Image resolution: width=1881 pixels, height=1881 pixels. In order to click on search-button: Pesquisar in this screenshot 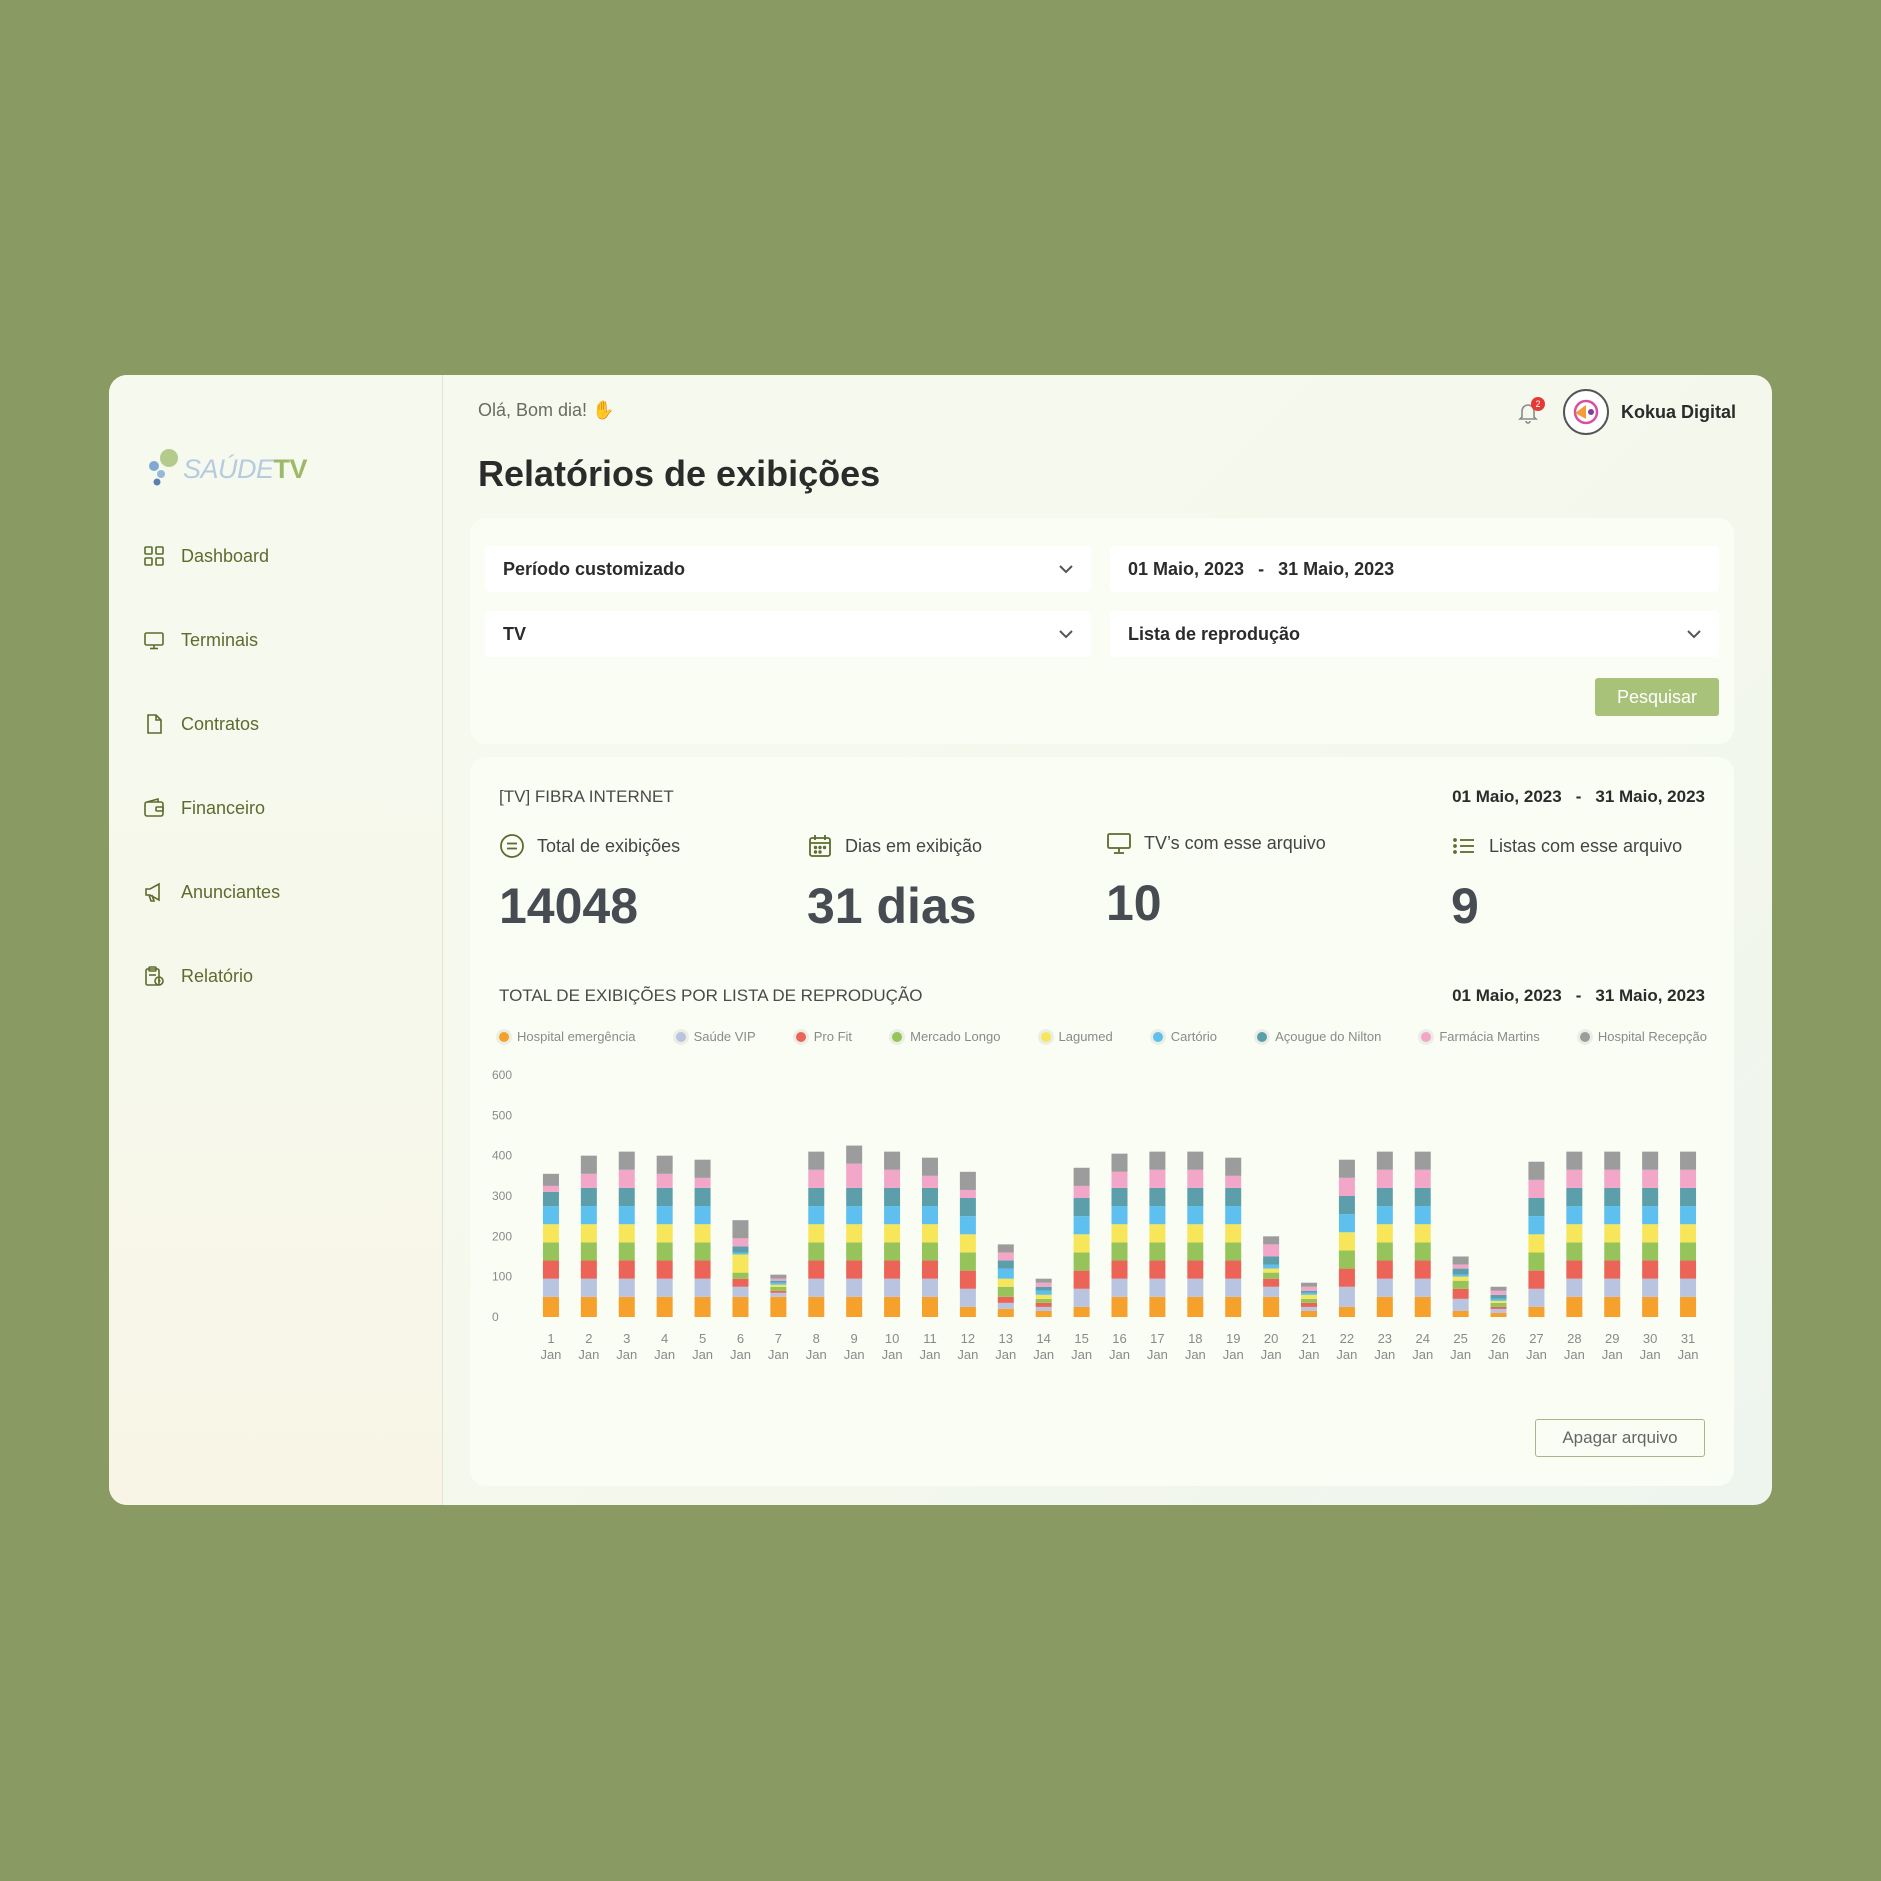, I will do `click(1657, 697)`.